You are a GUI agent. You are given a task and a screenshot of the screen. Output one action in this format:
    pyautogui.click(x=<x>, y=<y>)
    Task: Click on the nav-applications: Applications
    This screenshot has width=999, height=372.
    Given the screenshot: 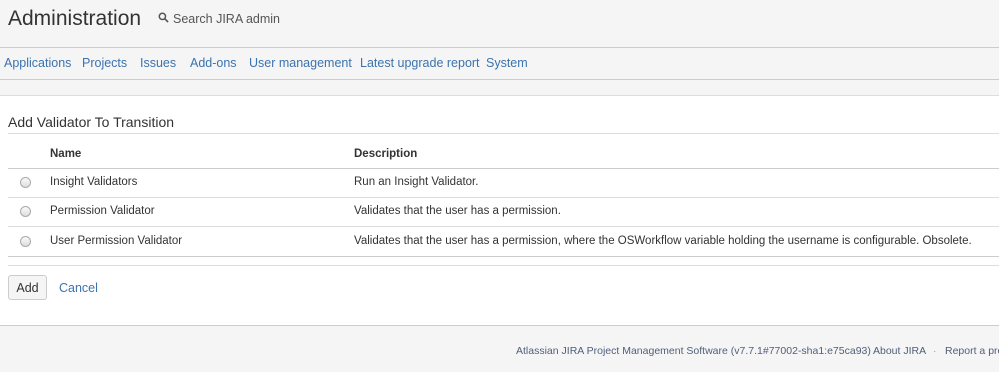 What is the action you would take?
    pyautogui.click(x=37, y=63)
    